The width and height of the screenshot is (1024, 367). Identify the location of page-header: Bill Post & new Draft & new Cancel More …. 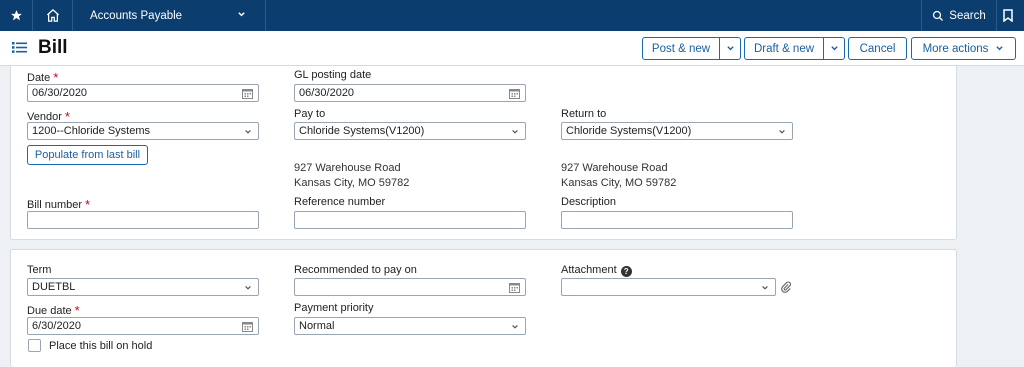
(512, 48).